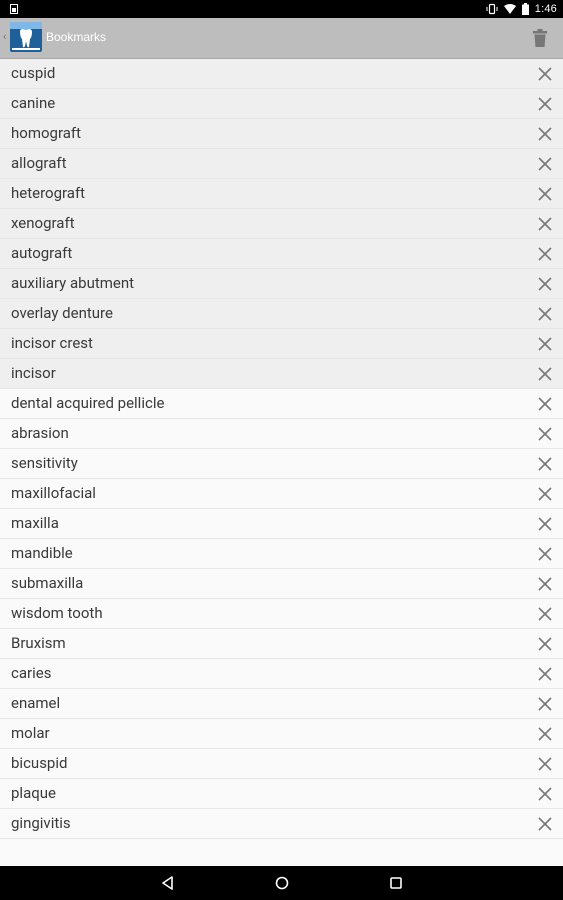 Image resolution: width=563 pixels, height=900 pixels. I want to click on clock: 1:46, so click(545, 9).